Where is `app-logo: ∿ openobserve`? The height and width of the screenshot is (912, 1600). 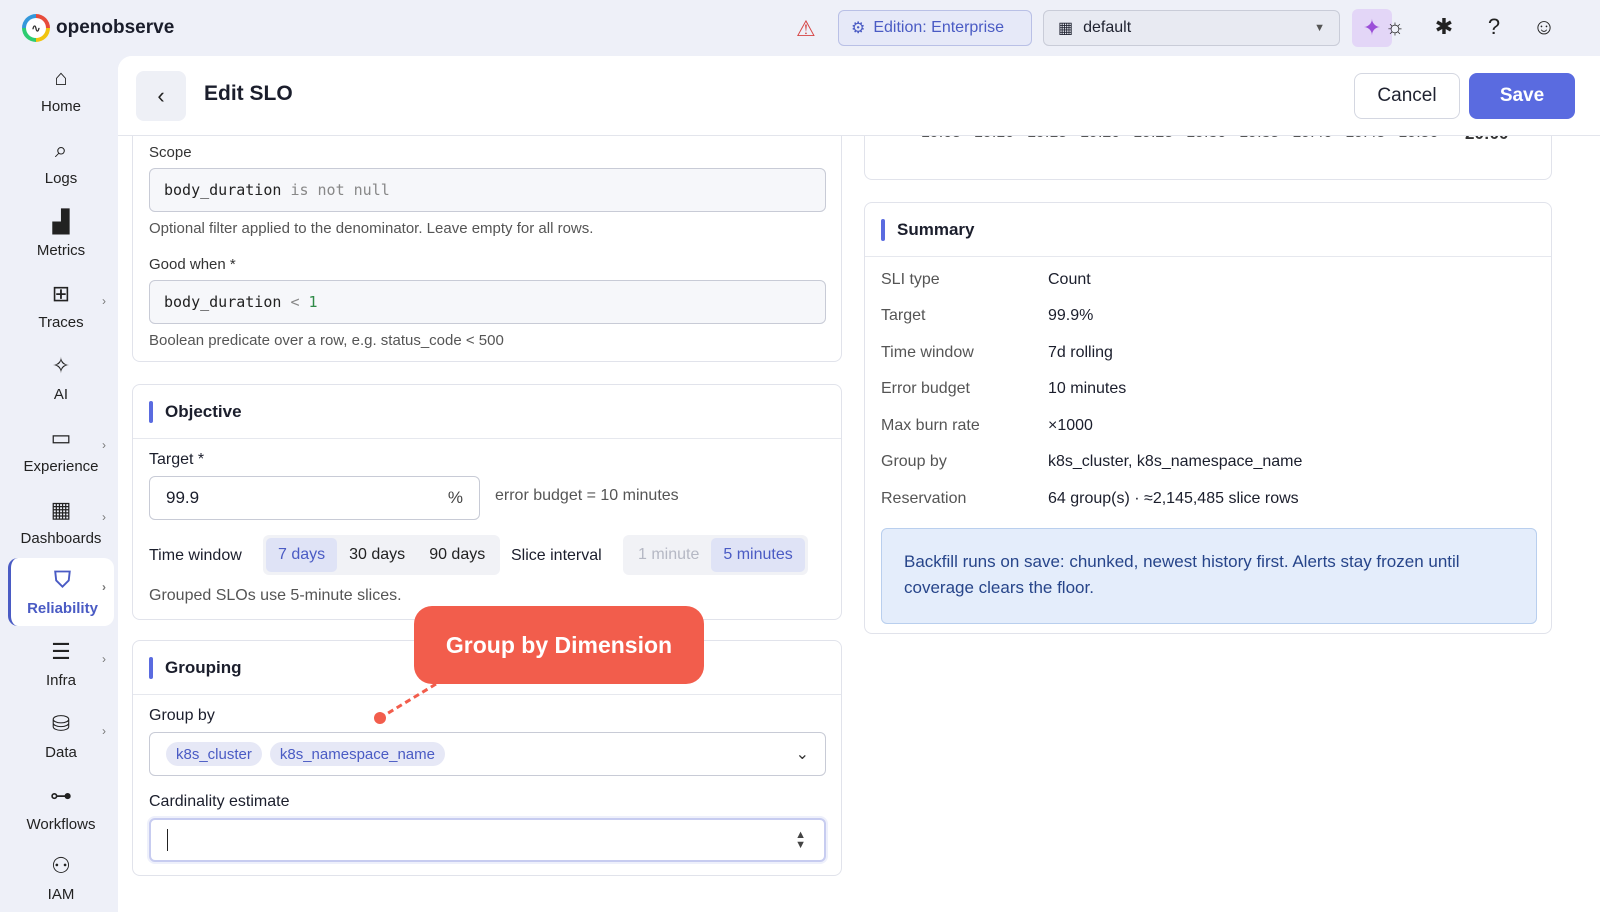
app-logo: ∿ openobserve is located at coordinates (98, 28).